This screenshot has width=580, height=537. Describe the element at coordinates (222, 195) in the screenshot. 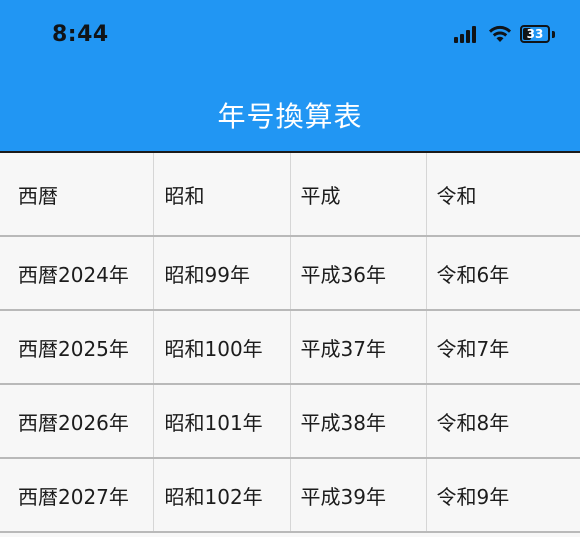

I see `header-showa: 昭和` at that location.